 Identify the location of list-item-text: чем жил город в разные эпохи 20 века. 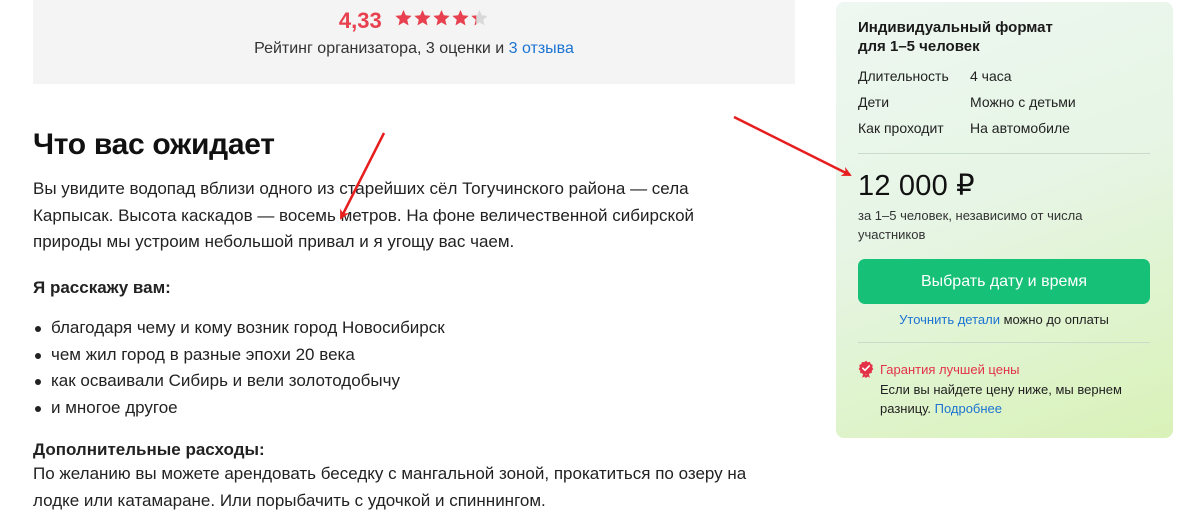
(203, 354).